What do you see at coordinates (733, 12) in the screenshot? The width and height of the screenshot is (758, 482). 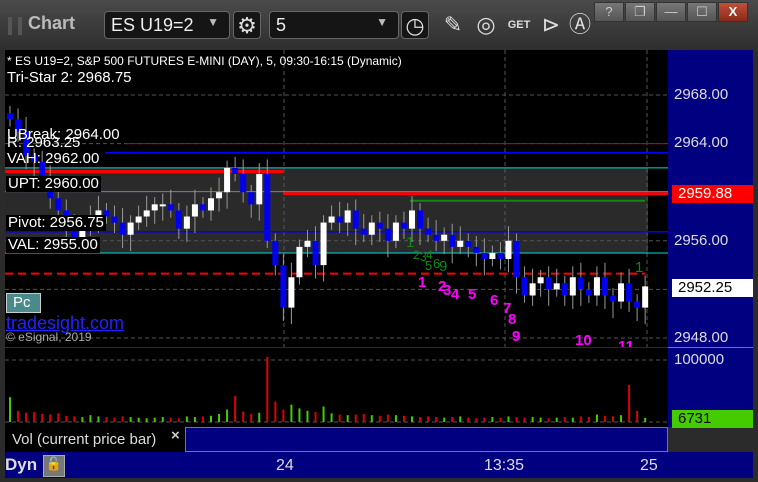 I see `close-button: X` at bounding box center [733, 12].